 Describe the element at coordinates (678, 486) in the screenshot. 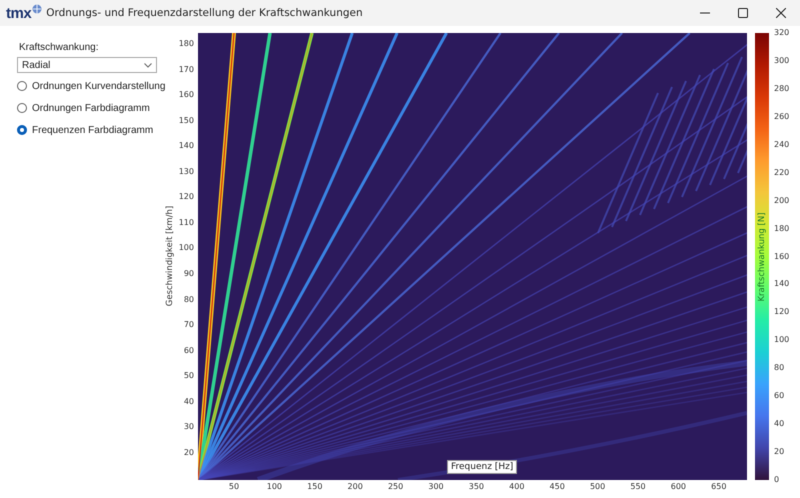

I see `x-tick-label: 600` at that location.